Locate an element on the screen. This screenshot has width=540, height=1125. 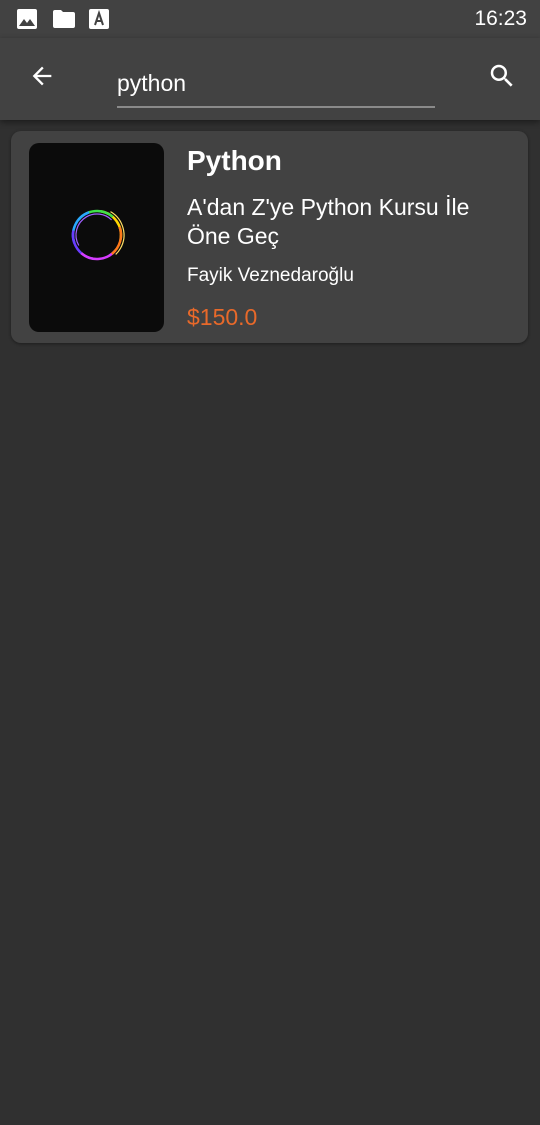
back-button is located at coordinates (42, 78).